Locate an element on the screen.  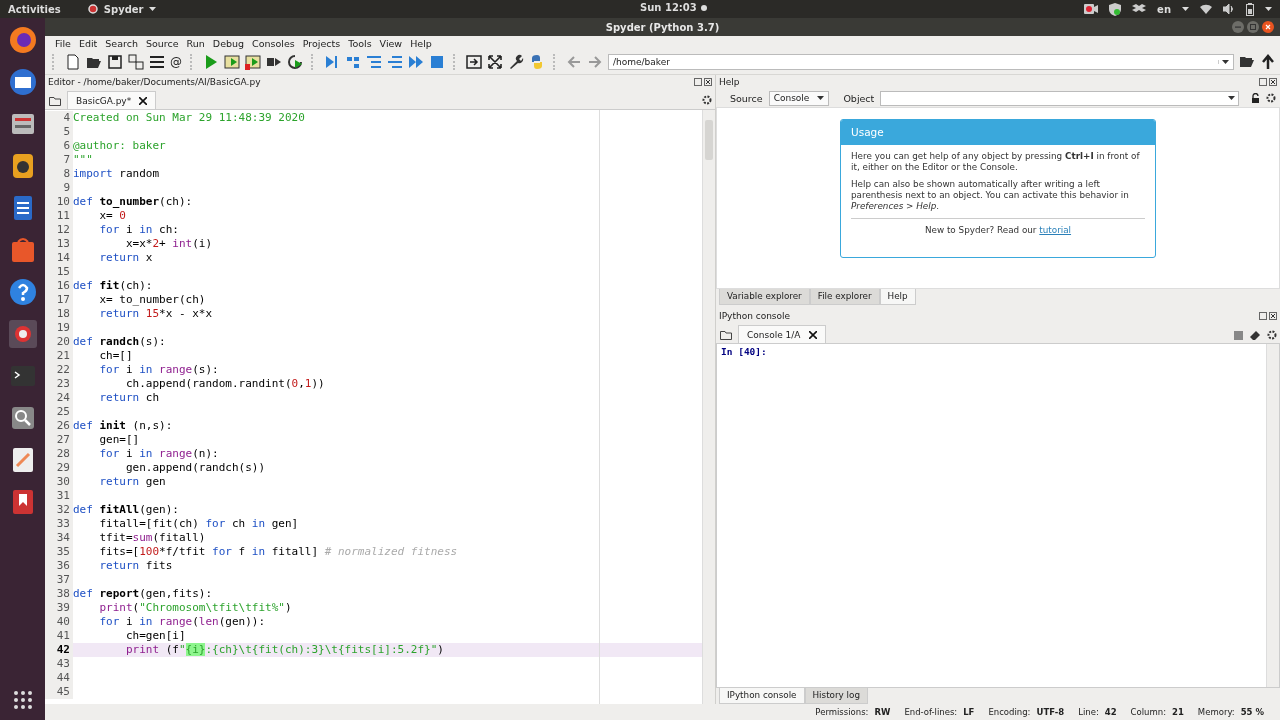
status-label: End-of-lines: is located at coordinates (931, 712).